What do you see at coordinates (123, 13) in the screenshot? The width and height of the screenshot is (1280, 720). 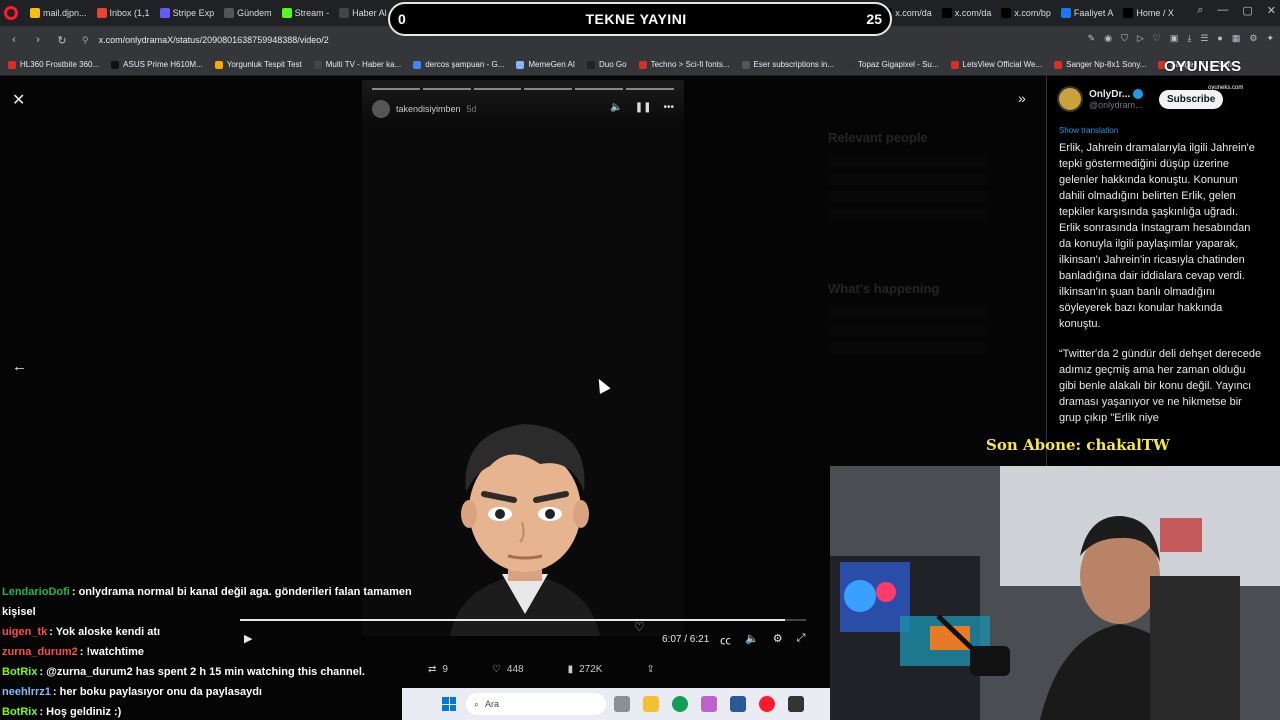 I see `browser-tab: Inbox (1,1` at bounding box center [123, 13].